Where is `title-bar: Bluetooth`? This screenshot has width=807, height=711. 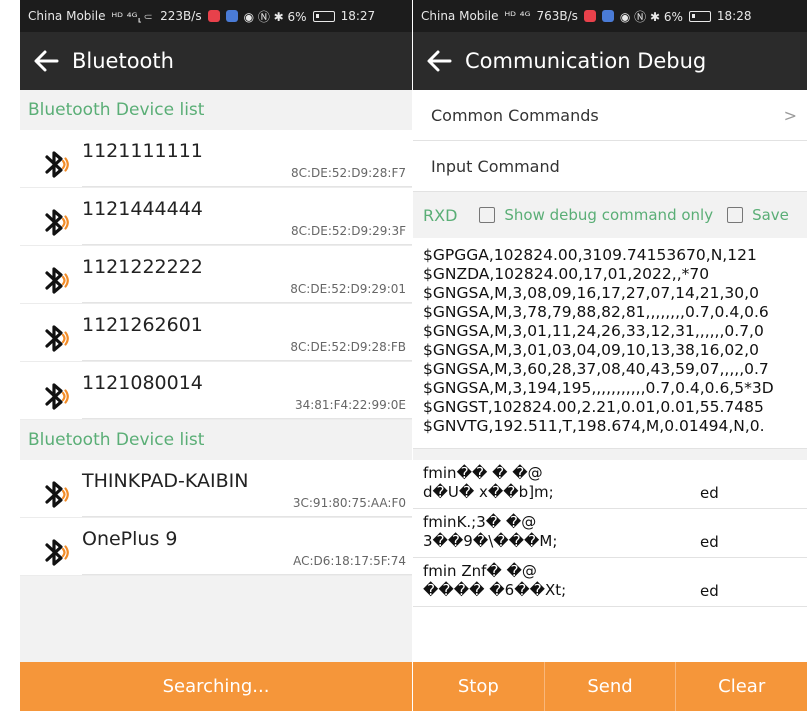 title-bar: Bluetooth is located at coordinates (216, 61).